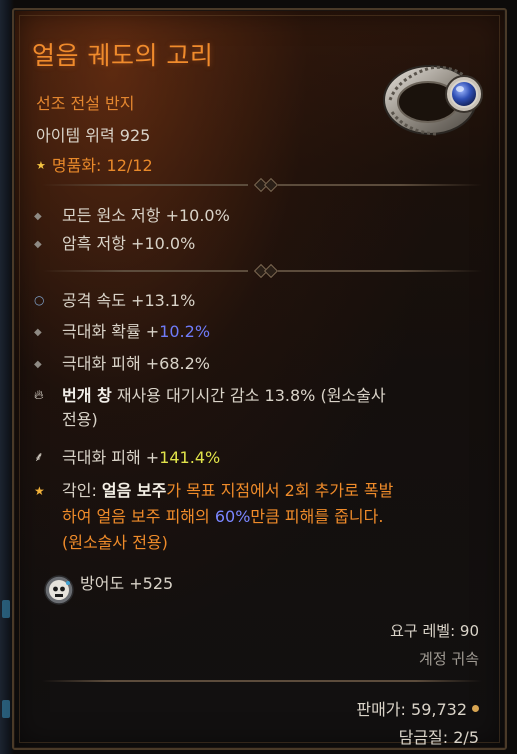 The image size is (517, 754). Describe the element at coordinates (76, 165) in the screenshot. I see `masterwork-label: 명품화:` at that location.